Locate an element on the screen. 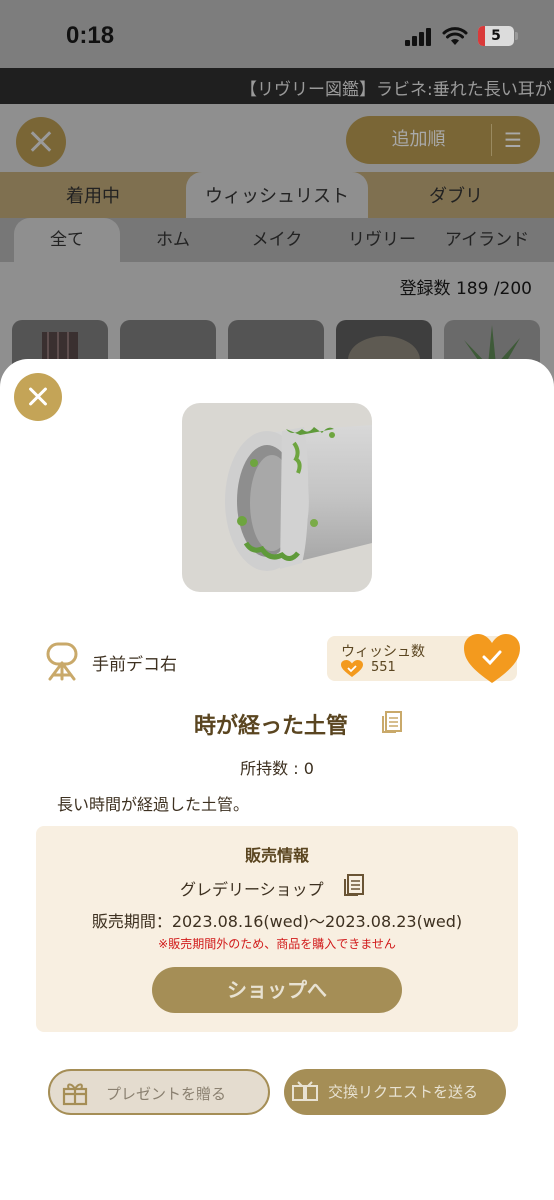 The width and height of the screenshot is (554, 1200). sale-warning: ※販売期間外のため、商品を購入できません is located at coordinates (277, 944).